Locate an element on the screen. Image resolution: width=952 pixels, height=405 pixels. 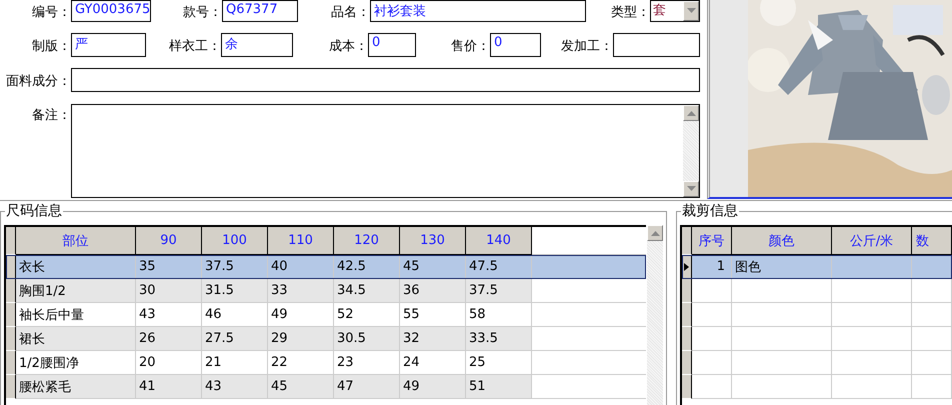
field-label: 发加工： is located at coordinates (586, 46).